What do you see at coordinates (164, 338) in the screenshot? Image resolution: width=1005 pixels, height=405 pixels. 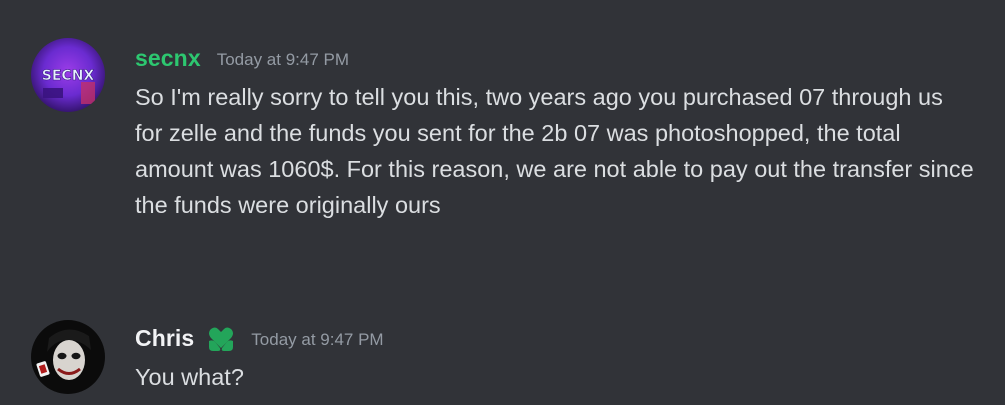 I see `username: Chris` at bounding box center [164, 338].